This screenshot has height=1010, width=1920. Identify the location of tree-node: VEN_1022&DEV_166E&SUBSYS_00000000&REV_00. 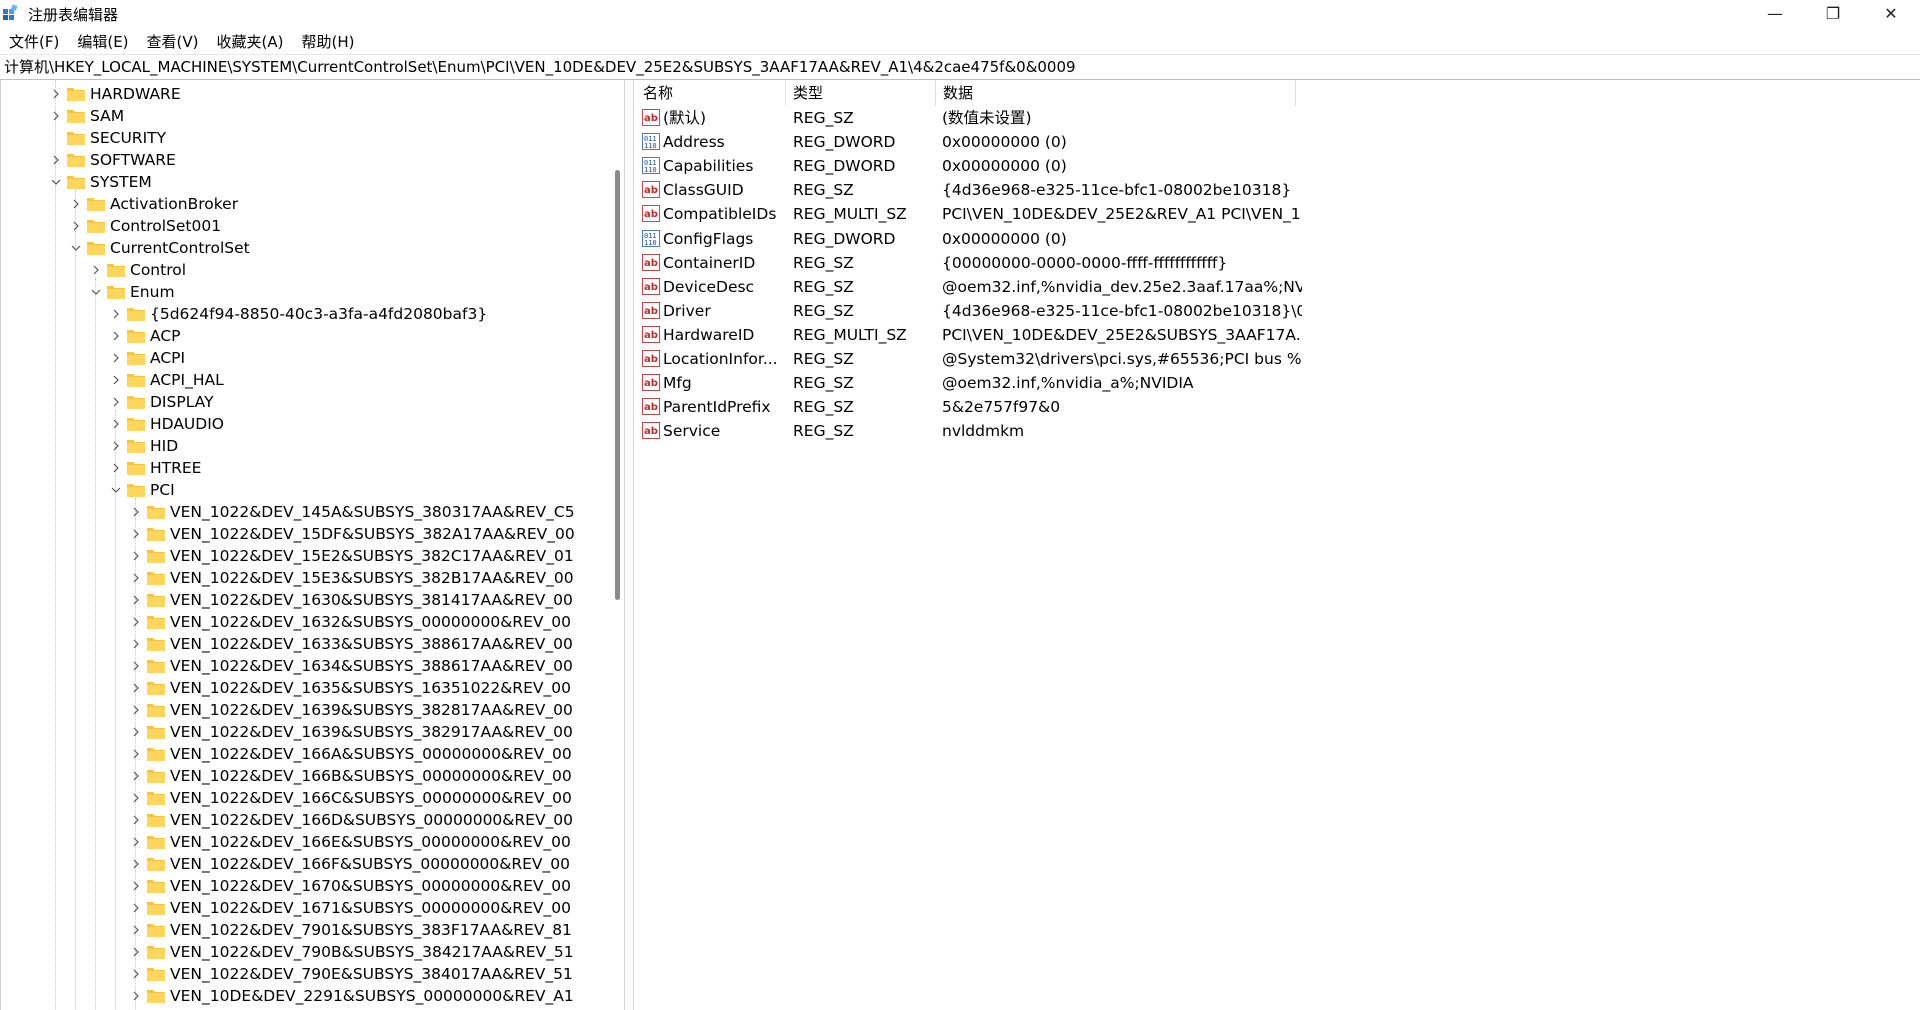
(349, 842).